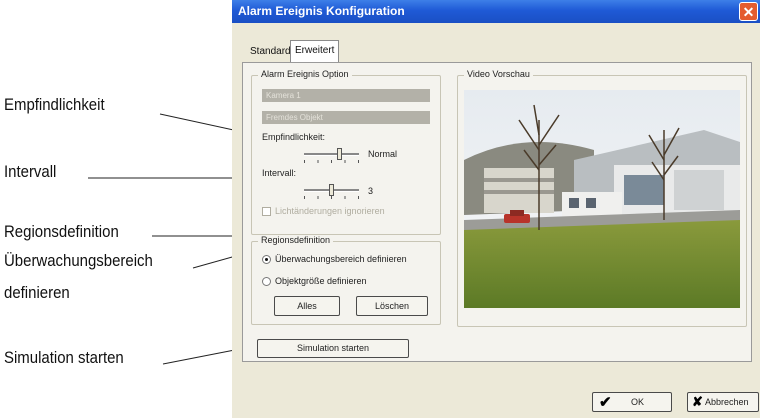  I want to click on ignore-light-checkbox, so click(266, 211).